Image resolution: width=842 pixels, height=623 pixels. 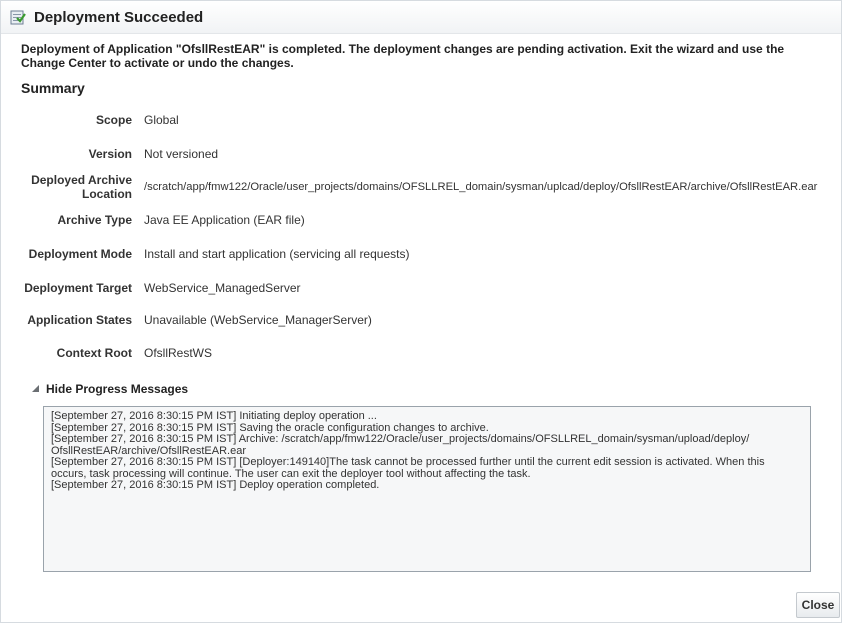 I want to click on dialog-titlebar: Deployment Succeeded, so click(x=421, y=17).